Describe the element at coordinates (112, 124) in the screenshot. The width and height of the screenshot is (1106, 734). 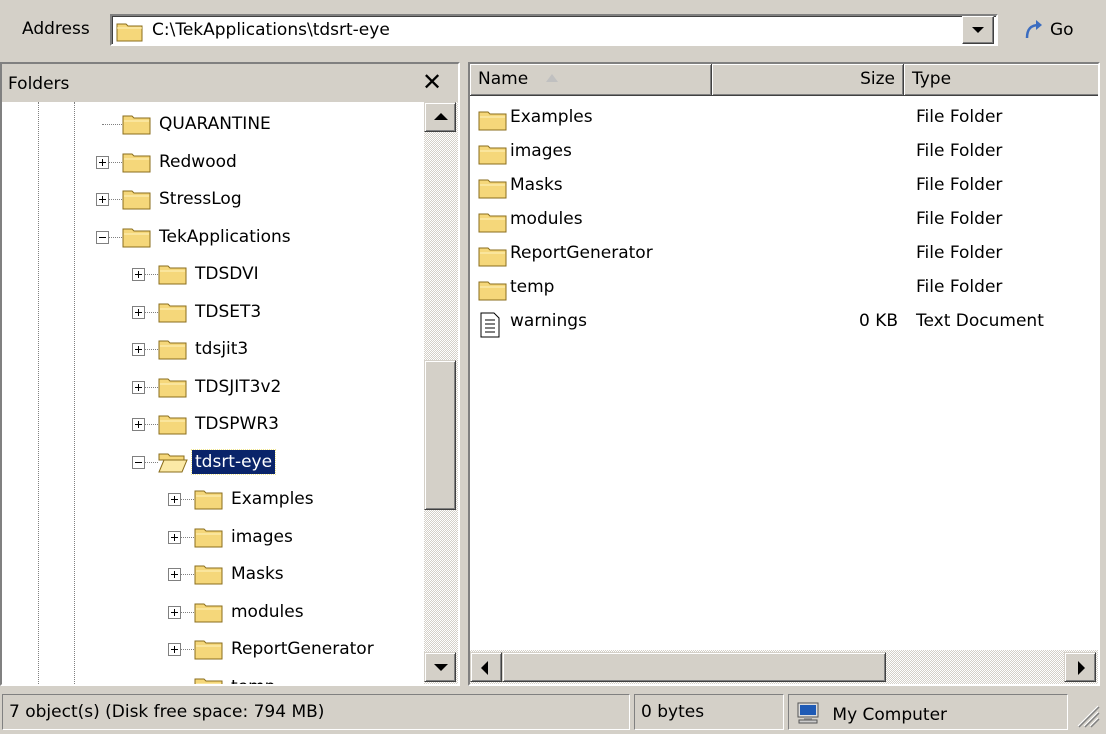
I see `tree-connector-line` at that location.